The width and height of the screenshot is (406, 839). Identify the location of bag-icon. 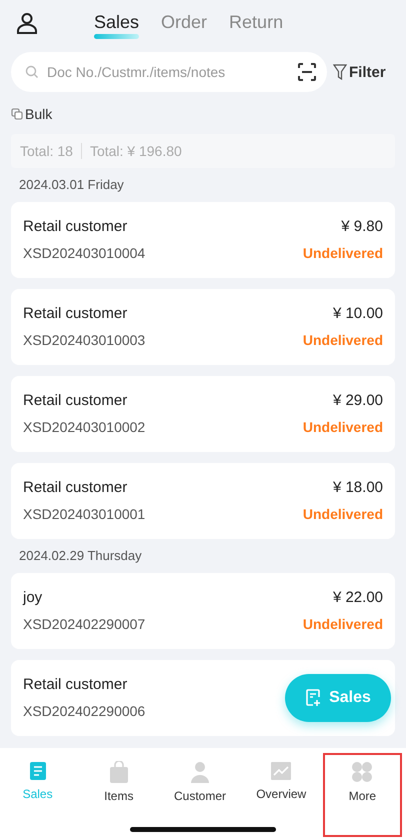
(118, 772).